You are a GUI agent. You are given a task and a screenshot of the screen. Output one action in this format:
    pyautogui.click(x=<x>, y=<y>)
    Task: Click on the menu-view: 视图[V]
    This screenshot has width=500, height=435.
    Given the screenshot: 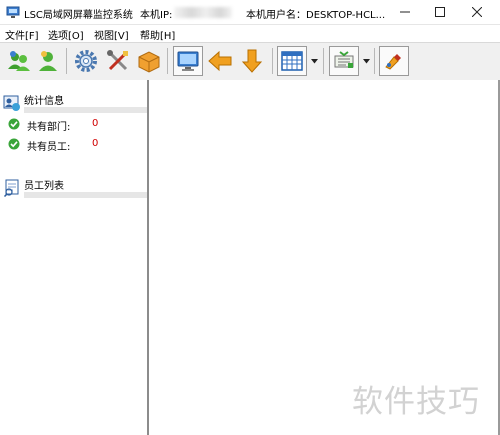 What is the action you would take?
    pyautogui.click(x=111, y=34)
    